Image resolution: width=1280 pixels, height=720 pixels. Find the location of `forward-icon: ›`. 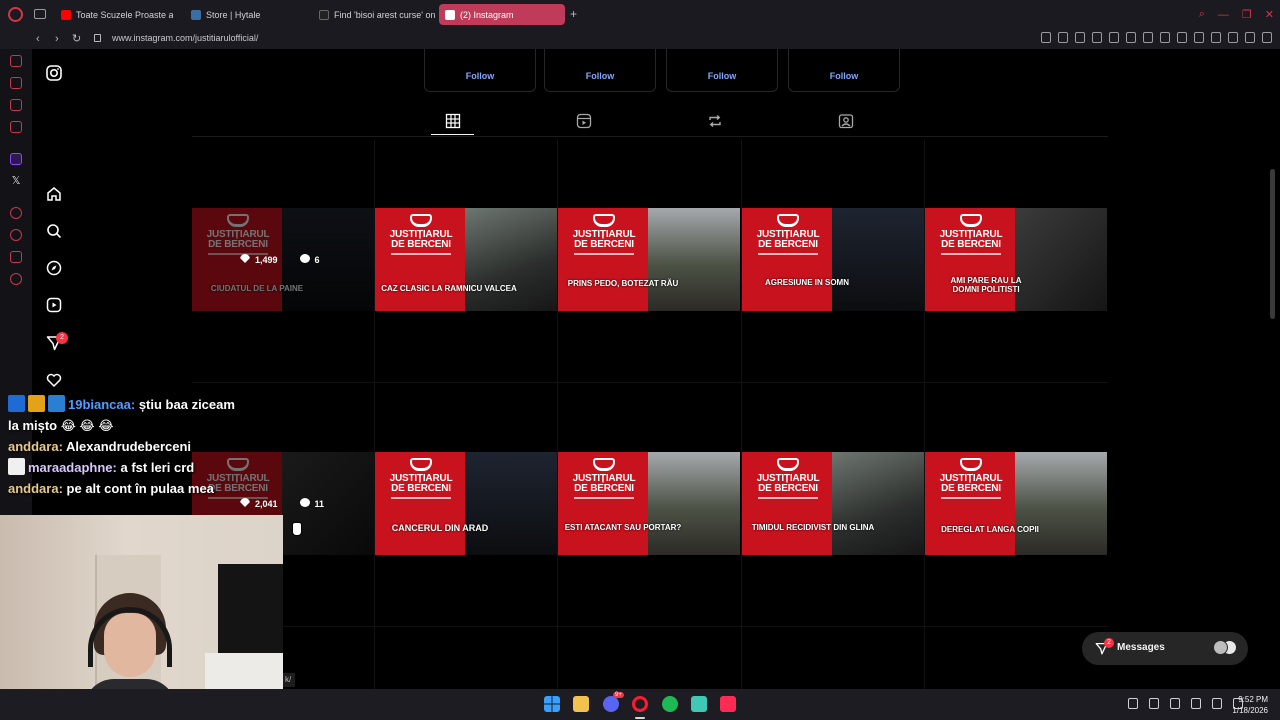

forward-icon: › is located at coordinates (57, 39).